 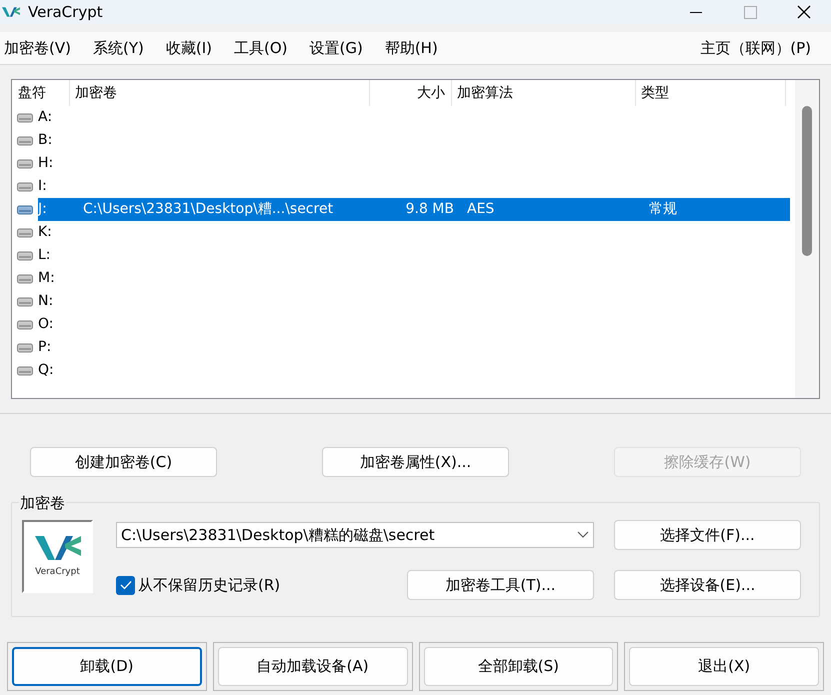 What do you see at coordinates (711, 93) in the screenshot?
I see `column-header: 类型` at bounding box center [711, 93].